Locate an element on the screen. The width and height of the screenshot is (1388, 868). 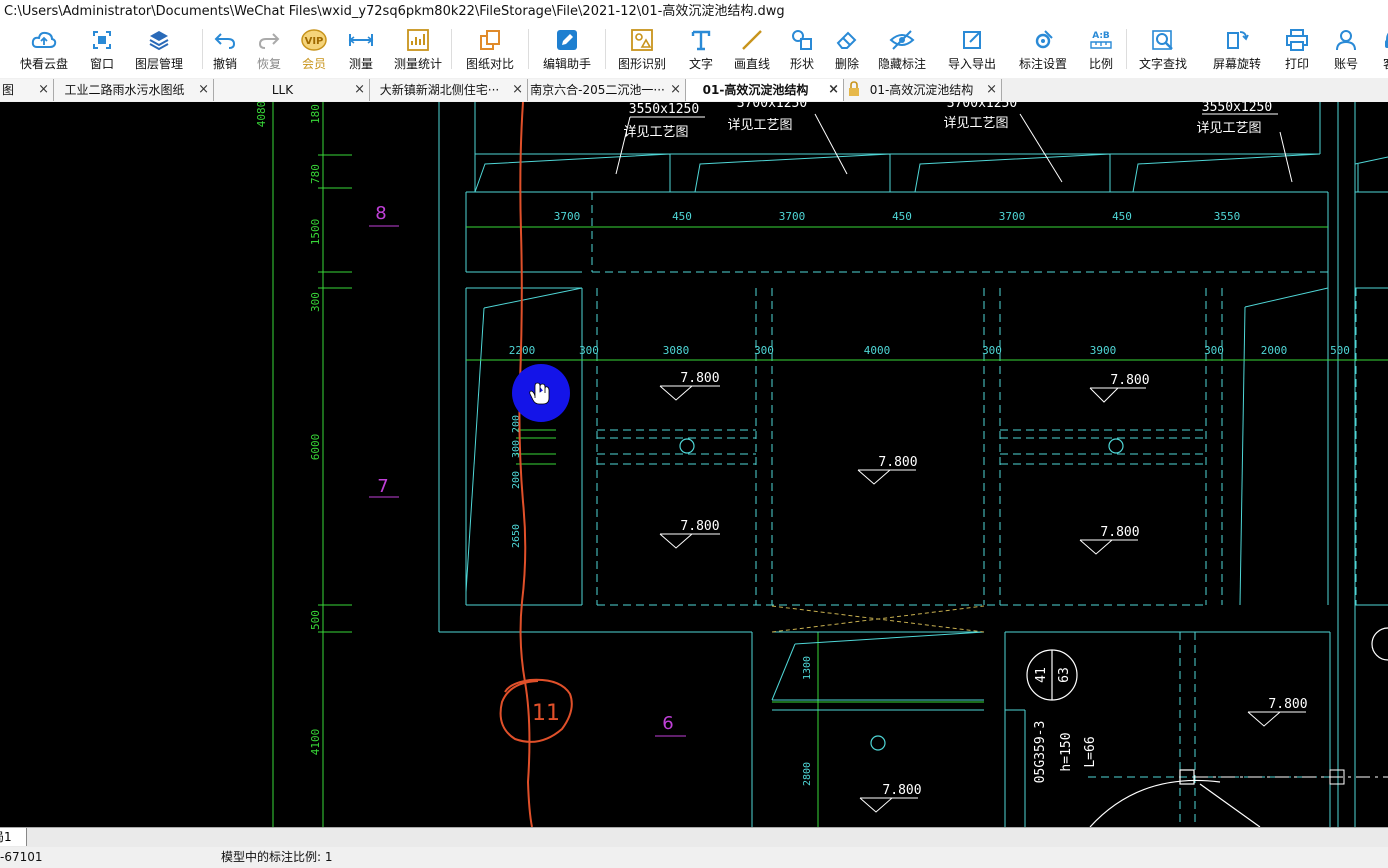
support-button: 客服 is located at coordinates (1380, 48).